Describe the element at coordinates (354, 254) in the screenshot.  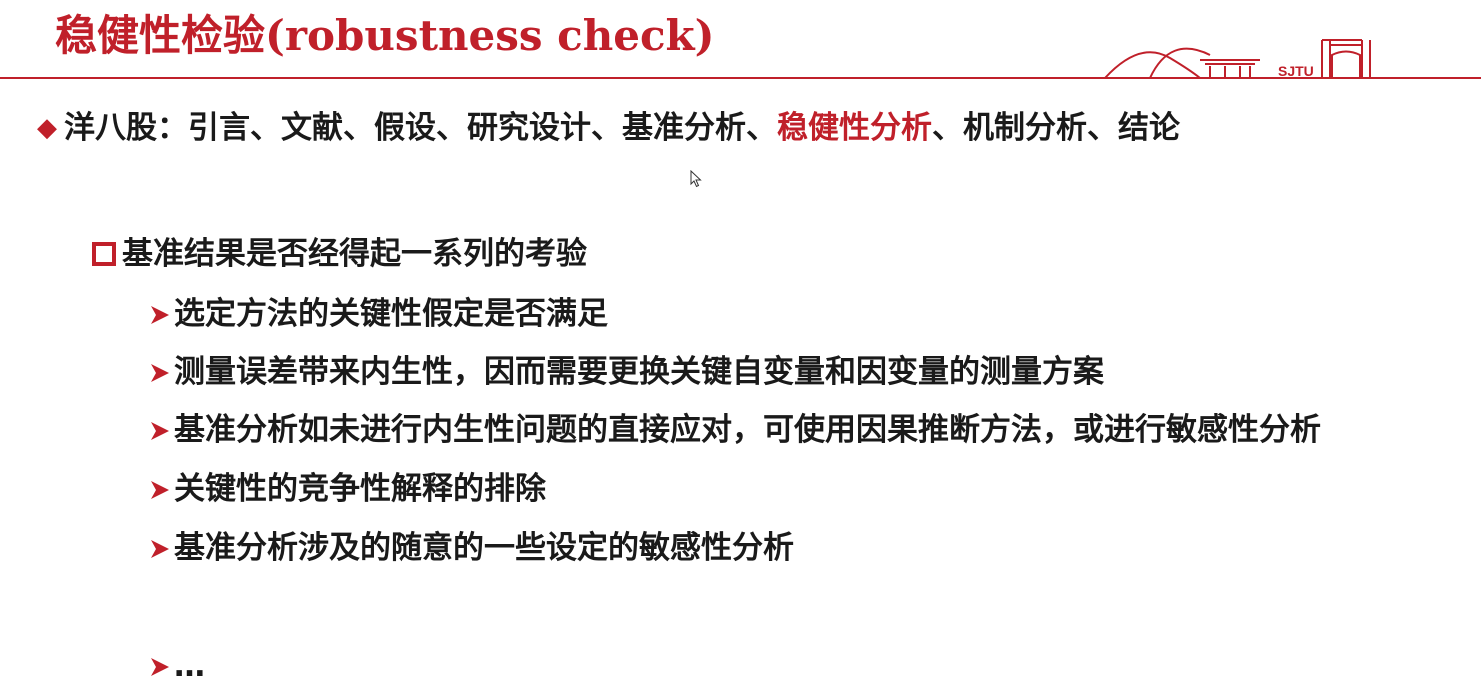
I see `sub-bullet-text: 基准结果是否经得起一系列的考验` at that location.